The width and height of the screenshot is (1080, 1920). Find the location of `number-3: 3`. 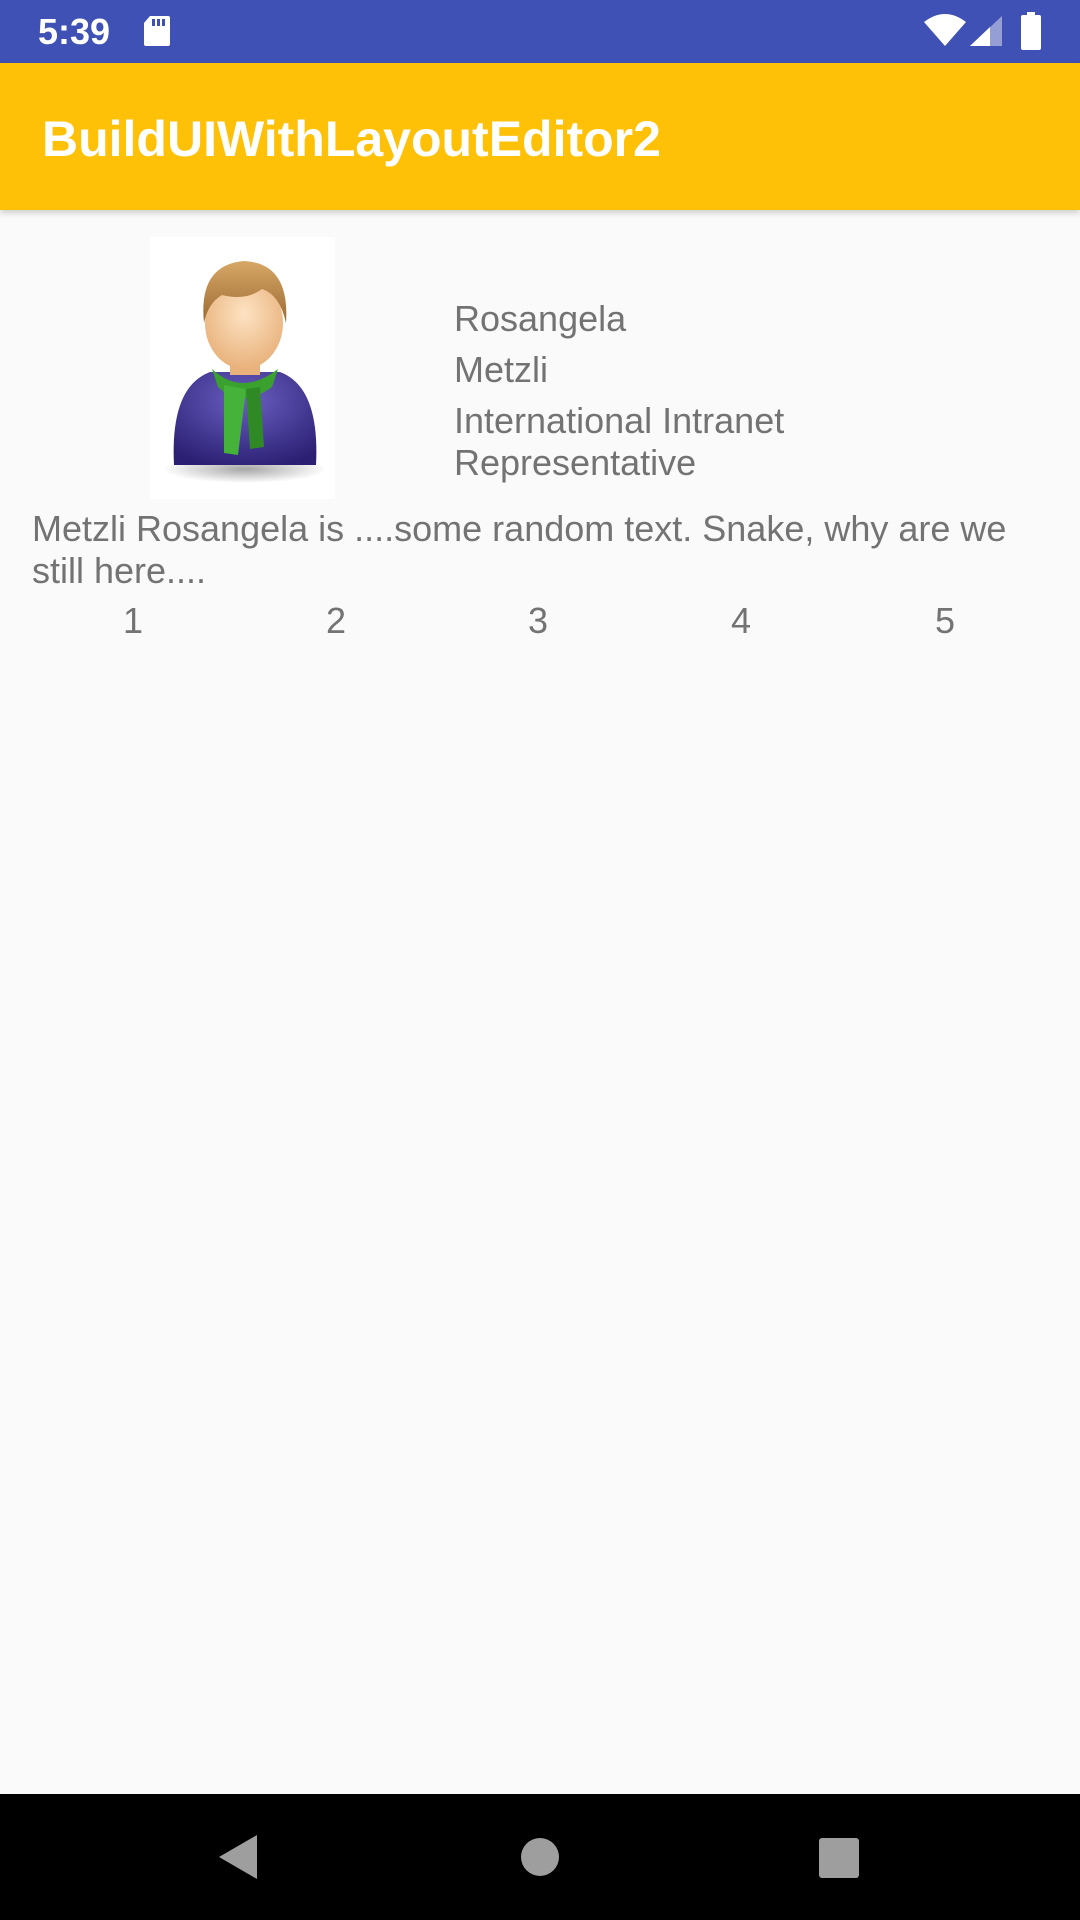

number-3: 3 is located at coordinates (538, 620).